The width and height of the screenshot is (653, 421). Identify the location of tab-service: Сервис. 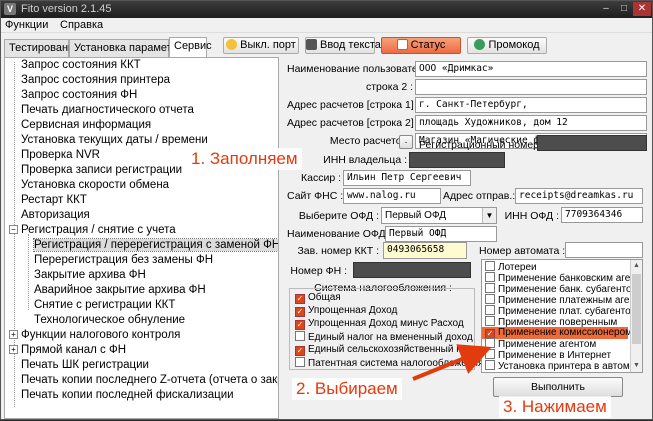
(190, 47).